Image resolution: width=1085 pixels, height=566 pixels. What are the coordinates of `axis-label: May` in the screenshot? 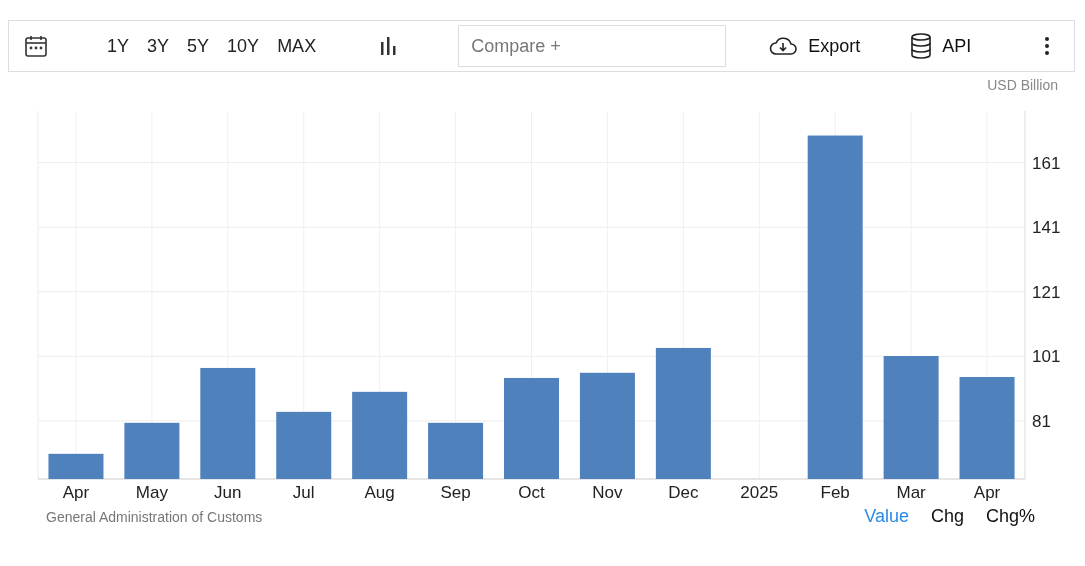 It's located at (151, 492).